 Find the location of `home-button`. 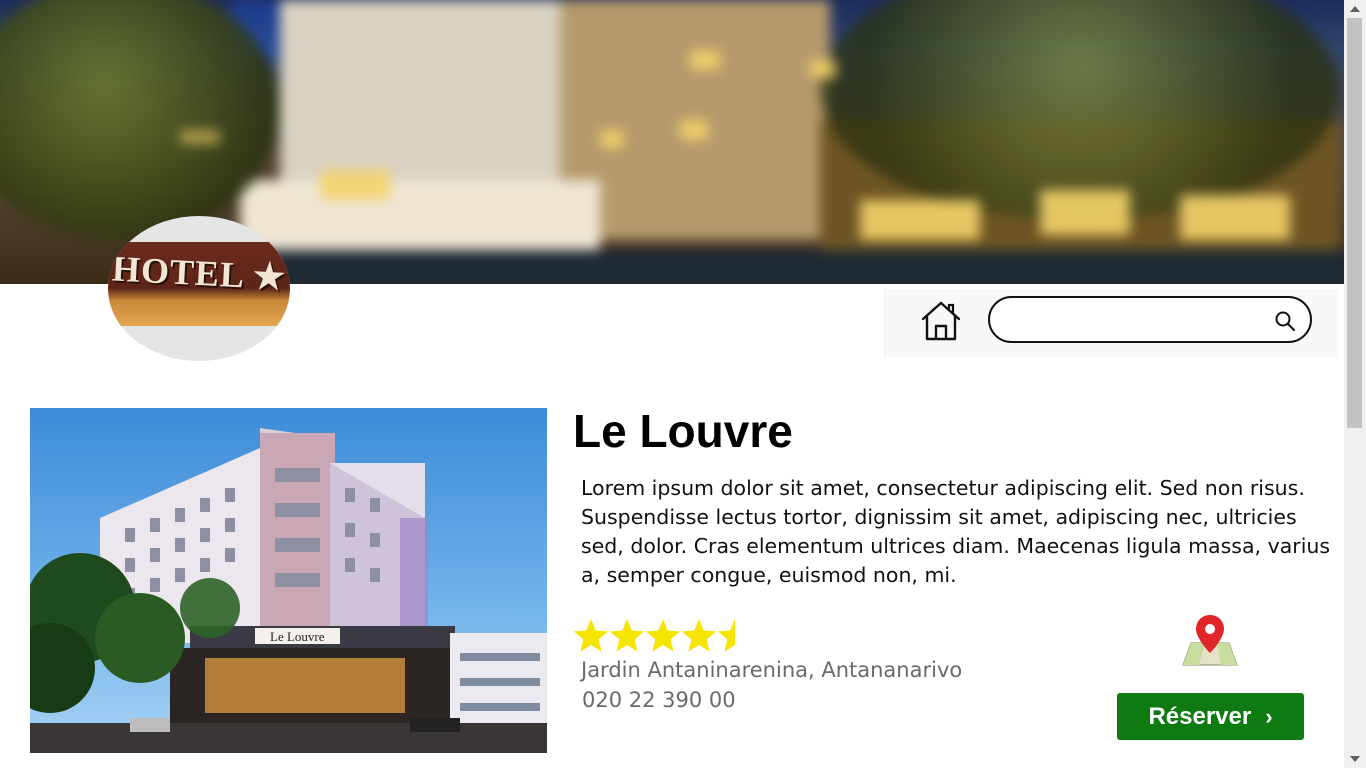

home-button is located at coordinates (941, 321).